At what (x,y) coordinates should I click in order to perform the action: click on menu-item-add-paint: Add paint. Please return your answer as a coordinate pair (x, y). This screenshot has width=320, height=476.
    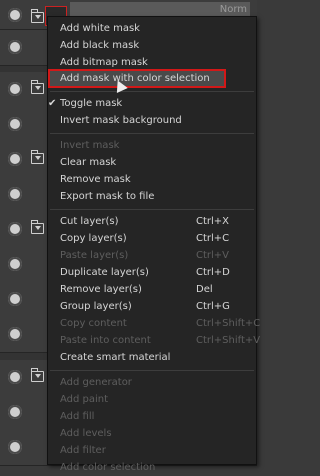
    Looking at the image, I should click on (84, 399).